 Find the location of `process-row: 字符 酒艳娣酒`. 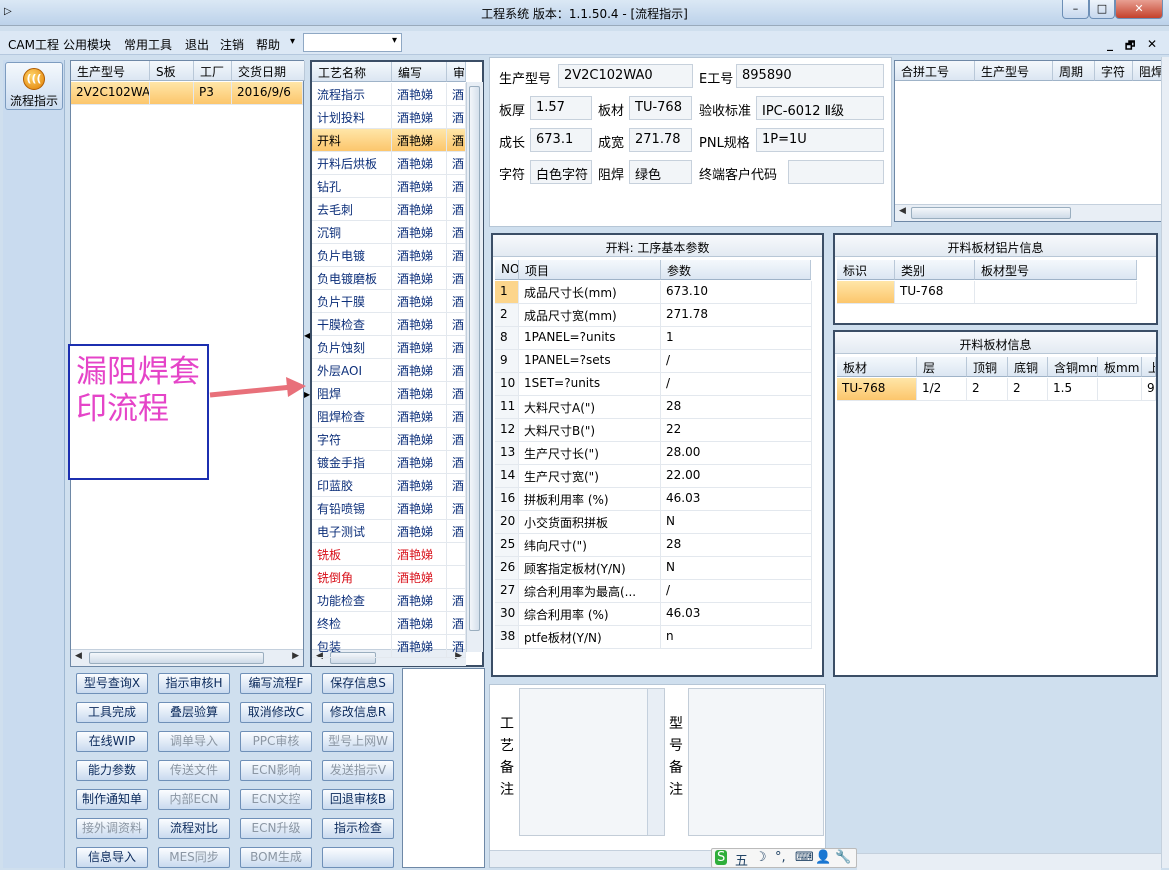

process-row: 字符 酒艳娣酒 is located at coordinates (389, 439).